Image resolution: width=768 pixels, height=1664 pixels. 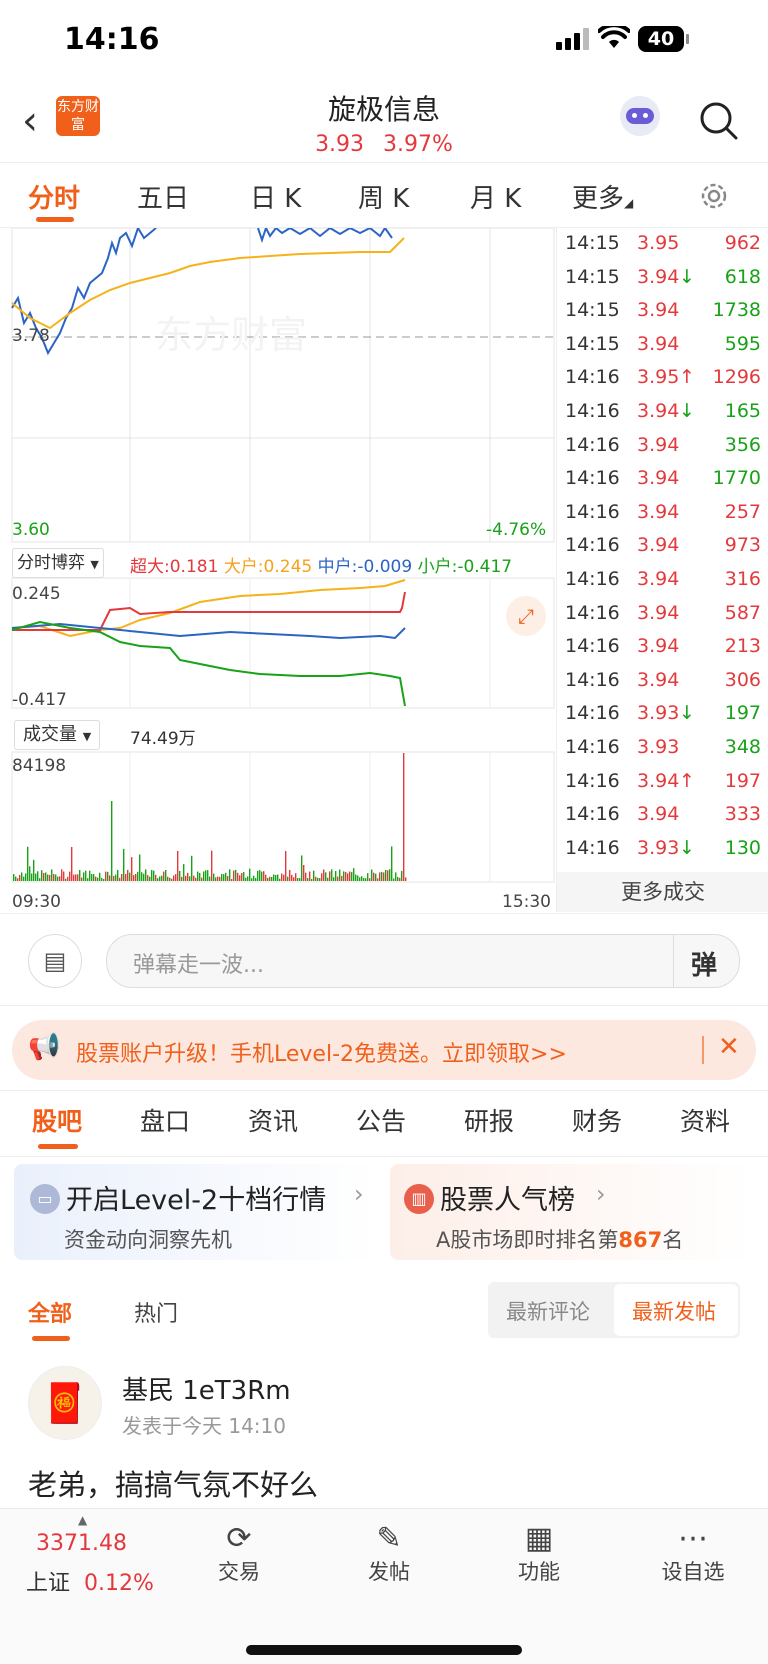 What do you see at coordinates (384, 1650) in the screenshot?
I see `home-indicator` at bounding box center [384, 1650].